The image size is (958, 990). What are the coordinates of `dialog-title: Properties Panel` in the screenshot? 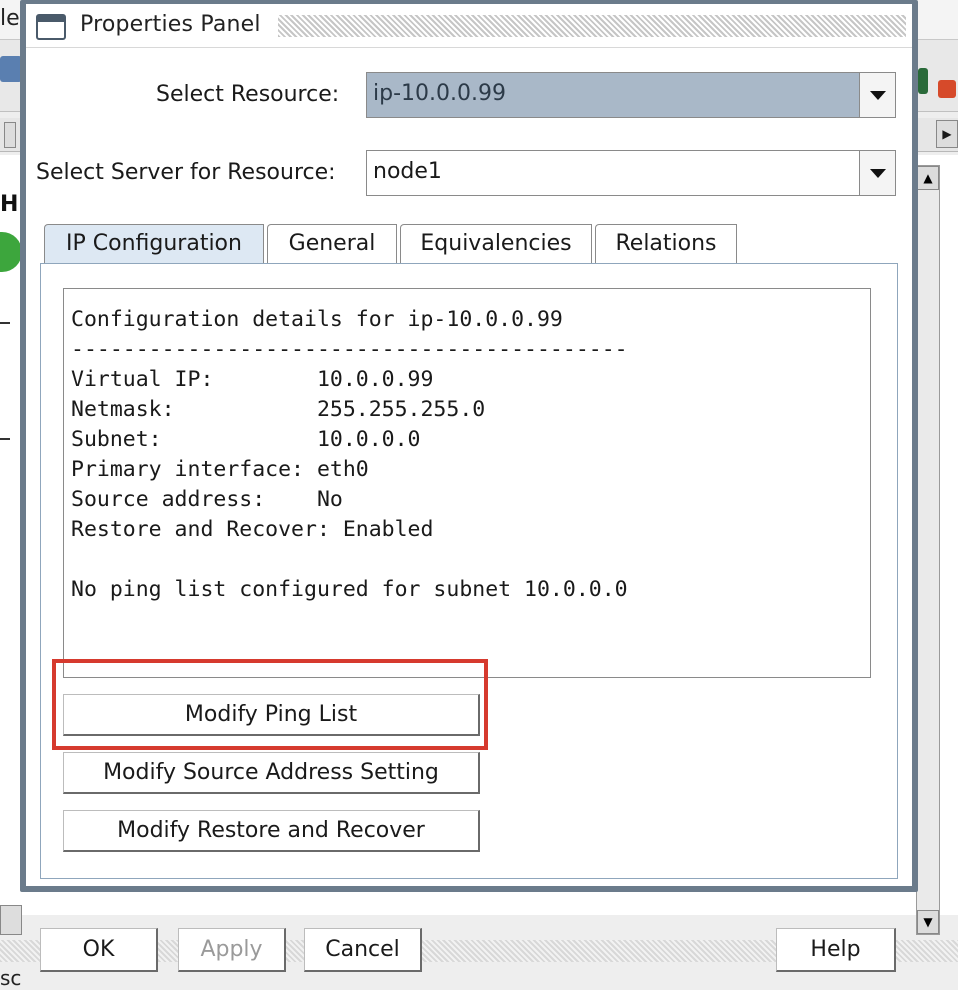 It's located at (170, 24).